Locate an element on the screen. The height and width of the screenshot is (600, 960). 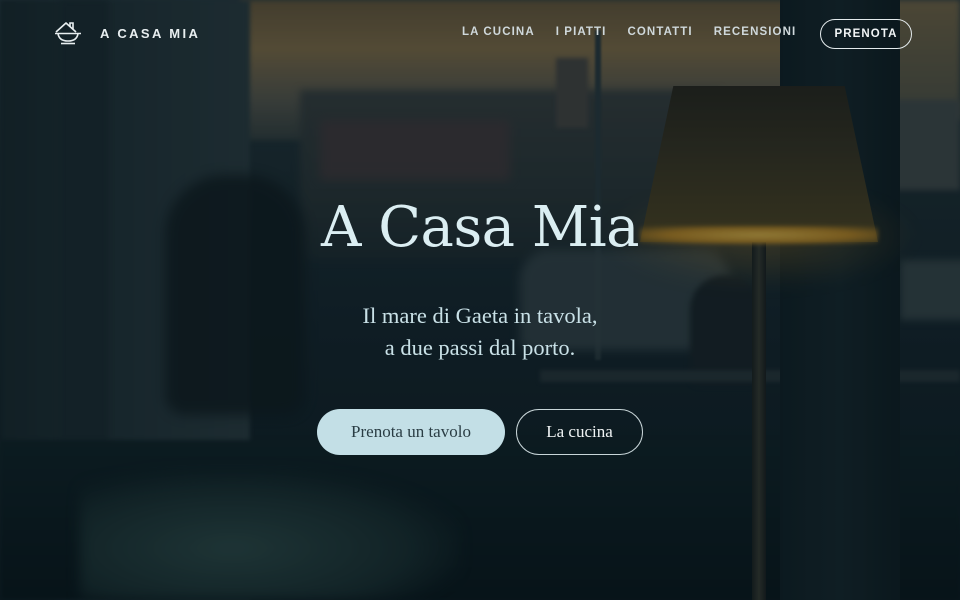
brand-name: A CASA MIA is located at coordinates (150, 33).